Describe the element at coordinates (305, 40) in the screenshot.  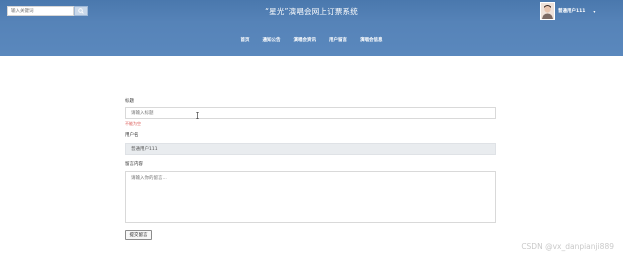
I see `nav-item-concert-news: 演唱会资讯` at that location.